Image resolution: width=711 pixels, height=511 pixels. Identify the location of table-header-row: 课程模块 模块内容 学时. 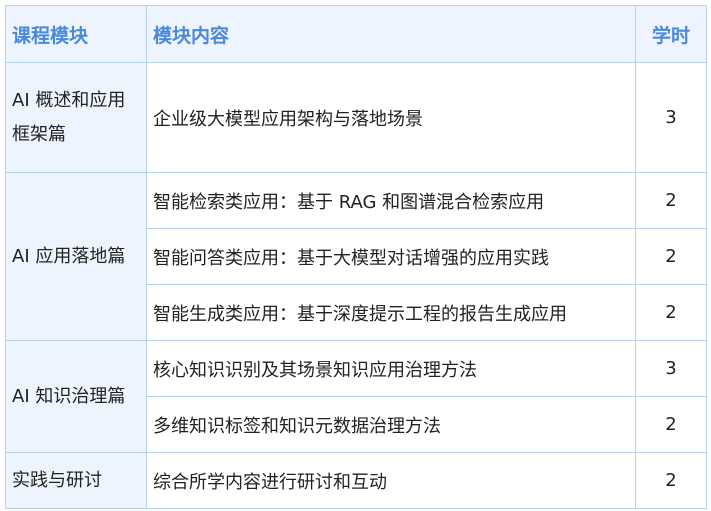
(356, 34).